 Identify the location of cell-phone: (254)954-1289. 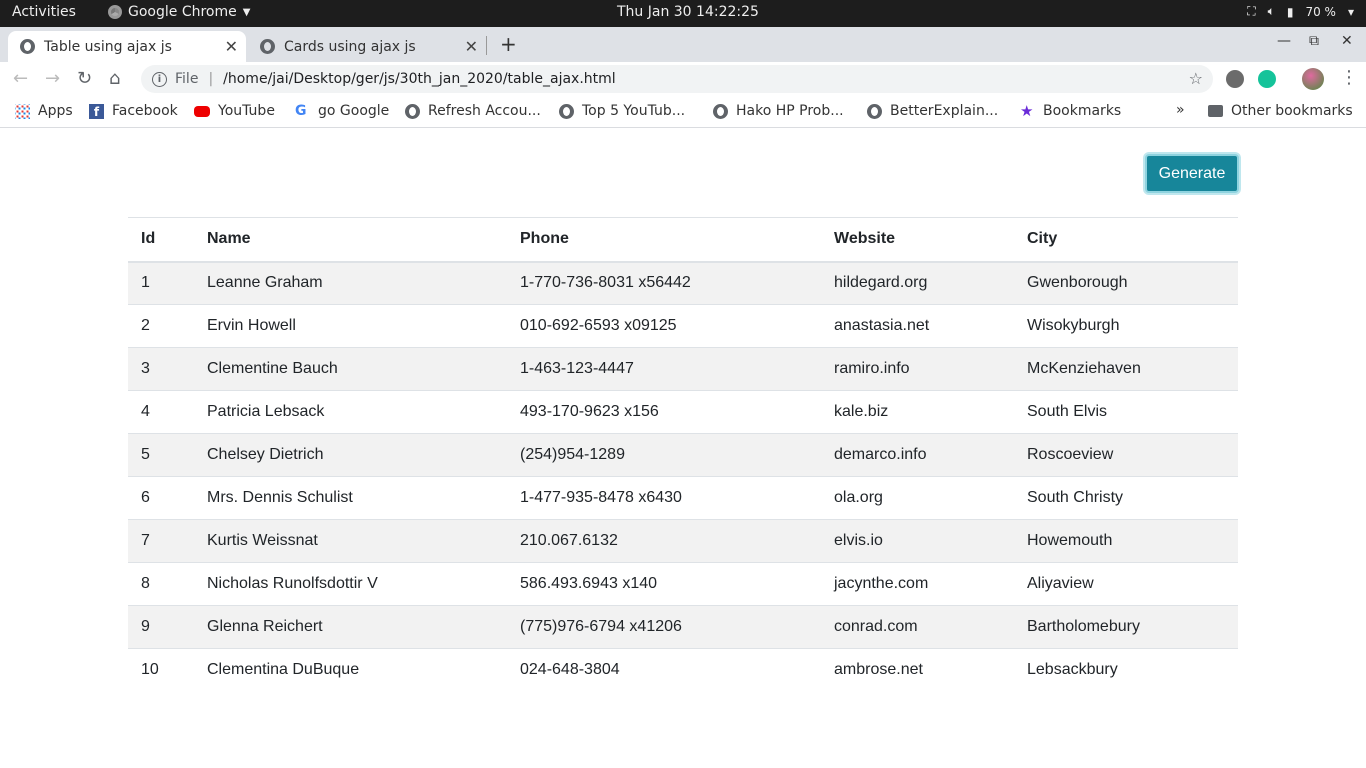
(664, 455).